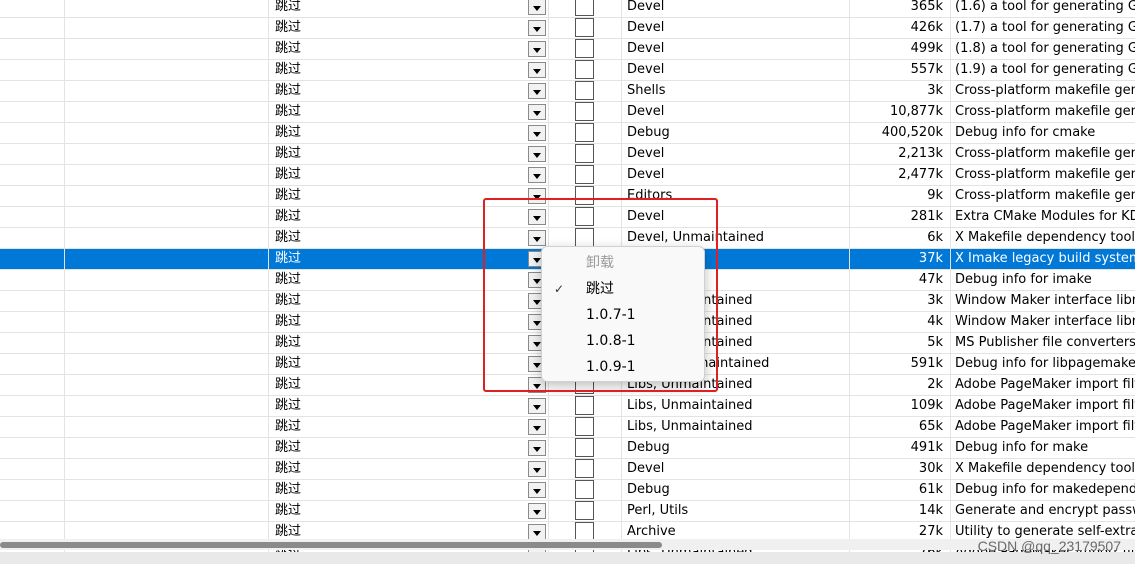  I want to click on table-row: 跳过 Debug 400,520k Debug info for cmake, so click(567, 133).